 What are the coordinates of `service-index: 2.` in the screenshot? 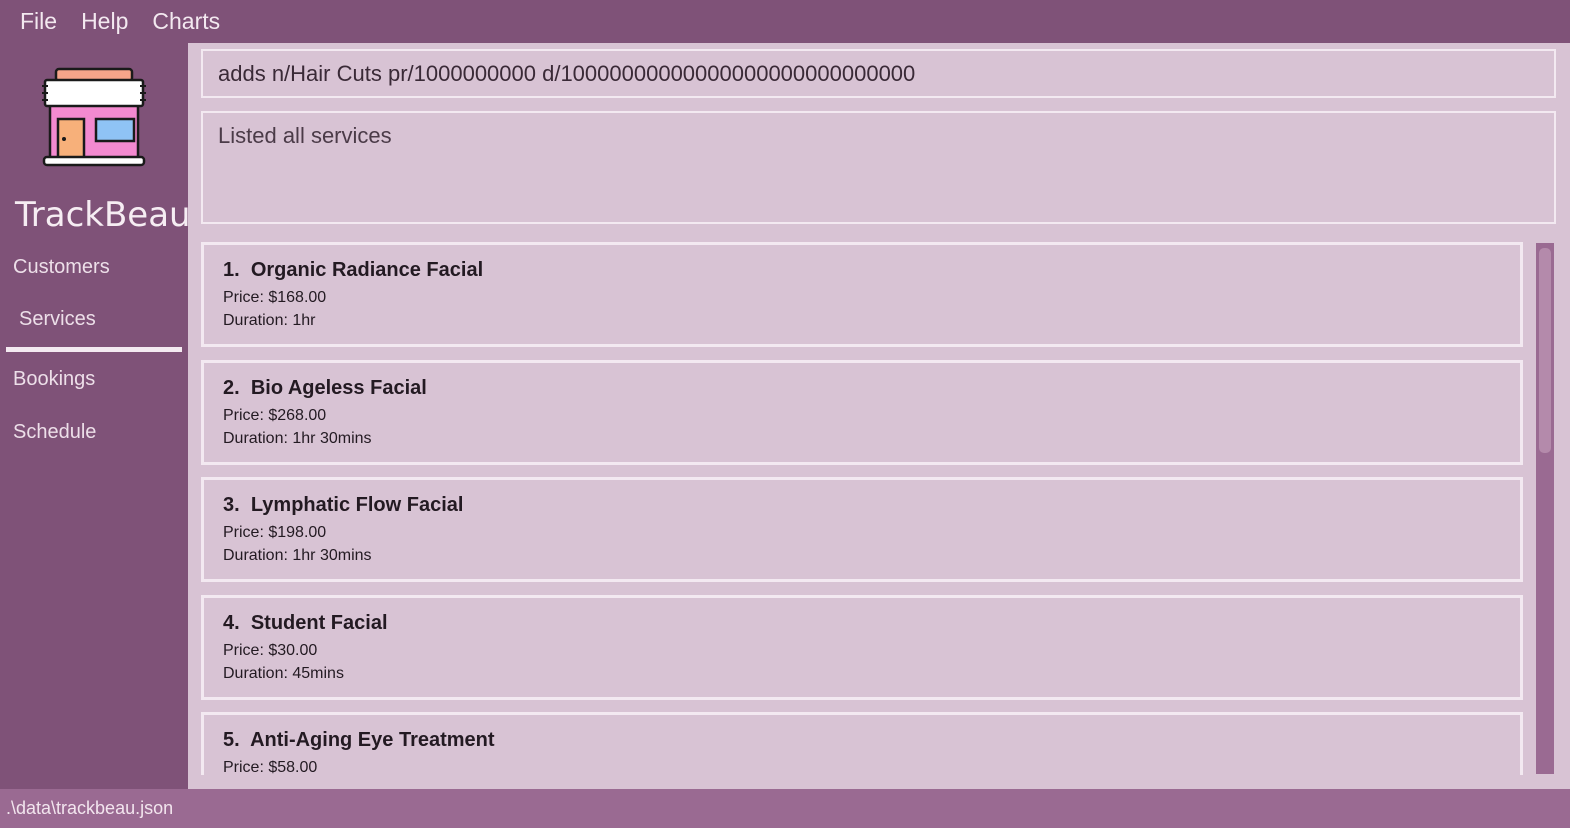 It's located at (231, 388).